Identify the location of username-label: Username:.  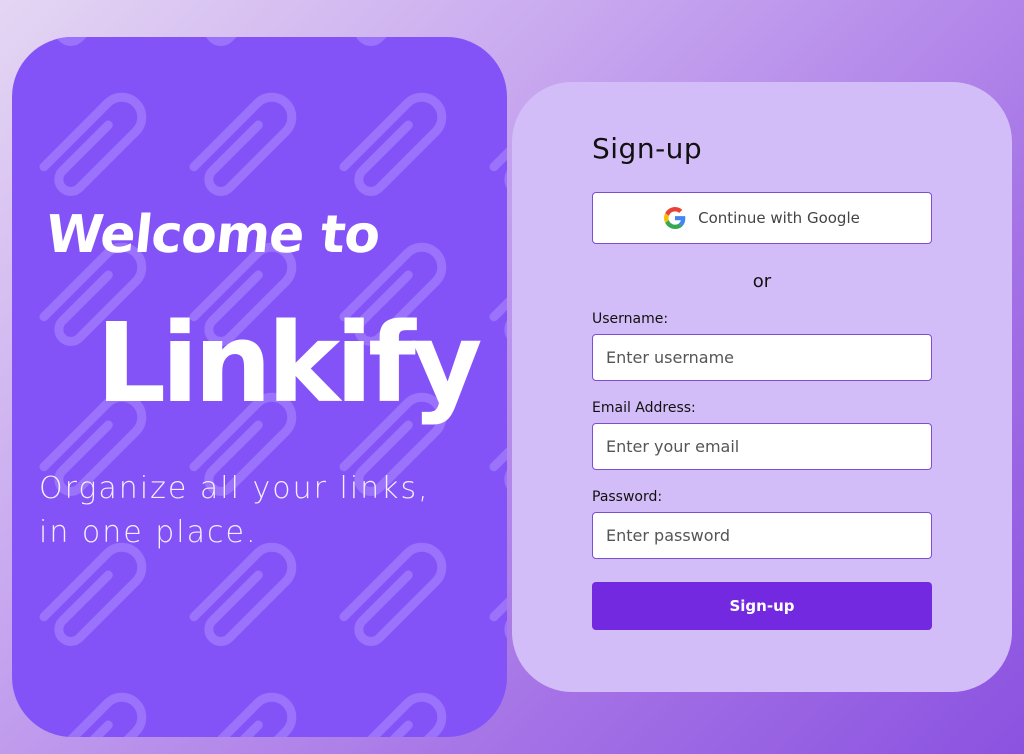
(630, 319).